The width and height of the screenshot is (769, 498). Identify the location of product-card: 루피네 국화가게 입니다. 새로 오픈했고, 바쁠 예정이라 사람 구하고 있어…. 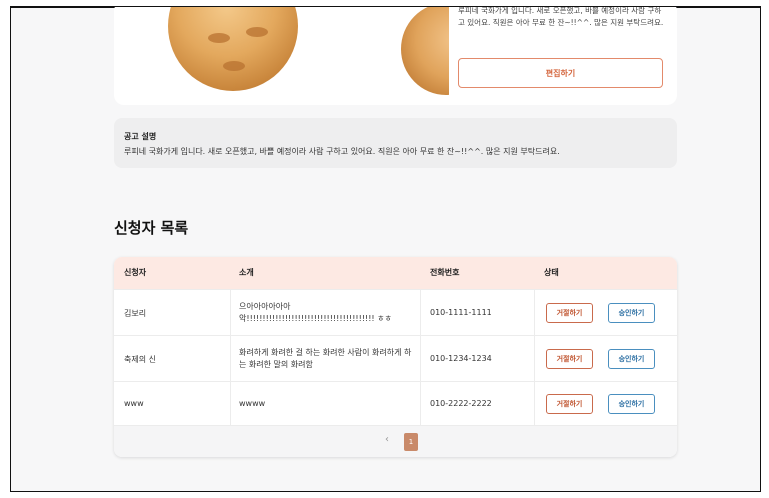
(395, 55).